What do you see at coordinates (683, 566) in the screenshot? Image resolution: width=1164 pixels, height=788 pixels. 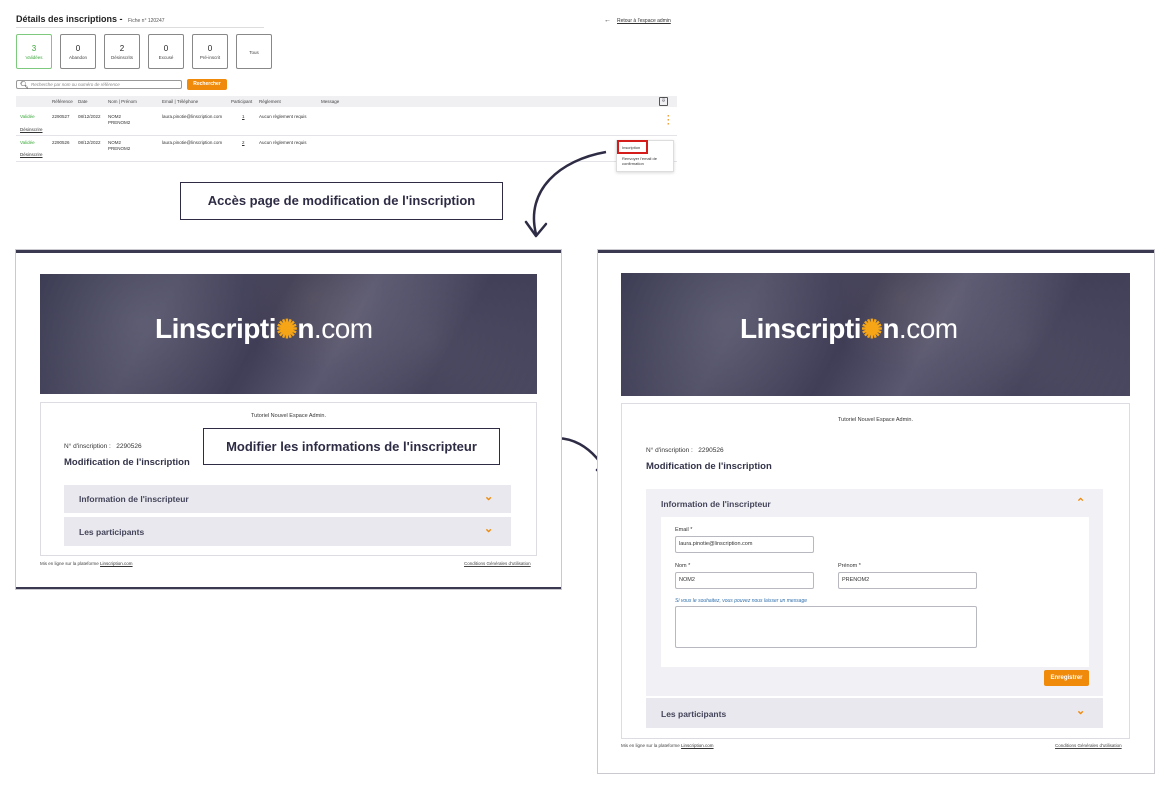 I see `nom-label: Nom *` at bounding box center [683, 566].